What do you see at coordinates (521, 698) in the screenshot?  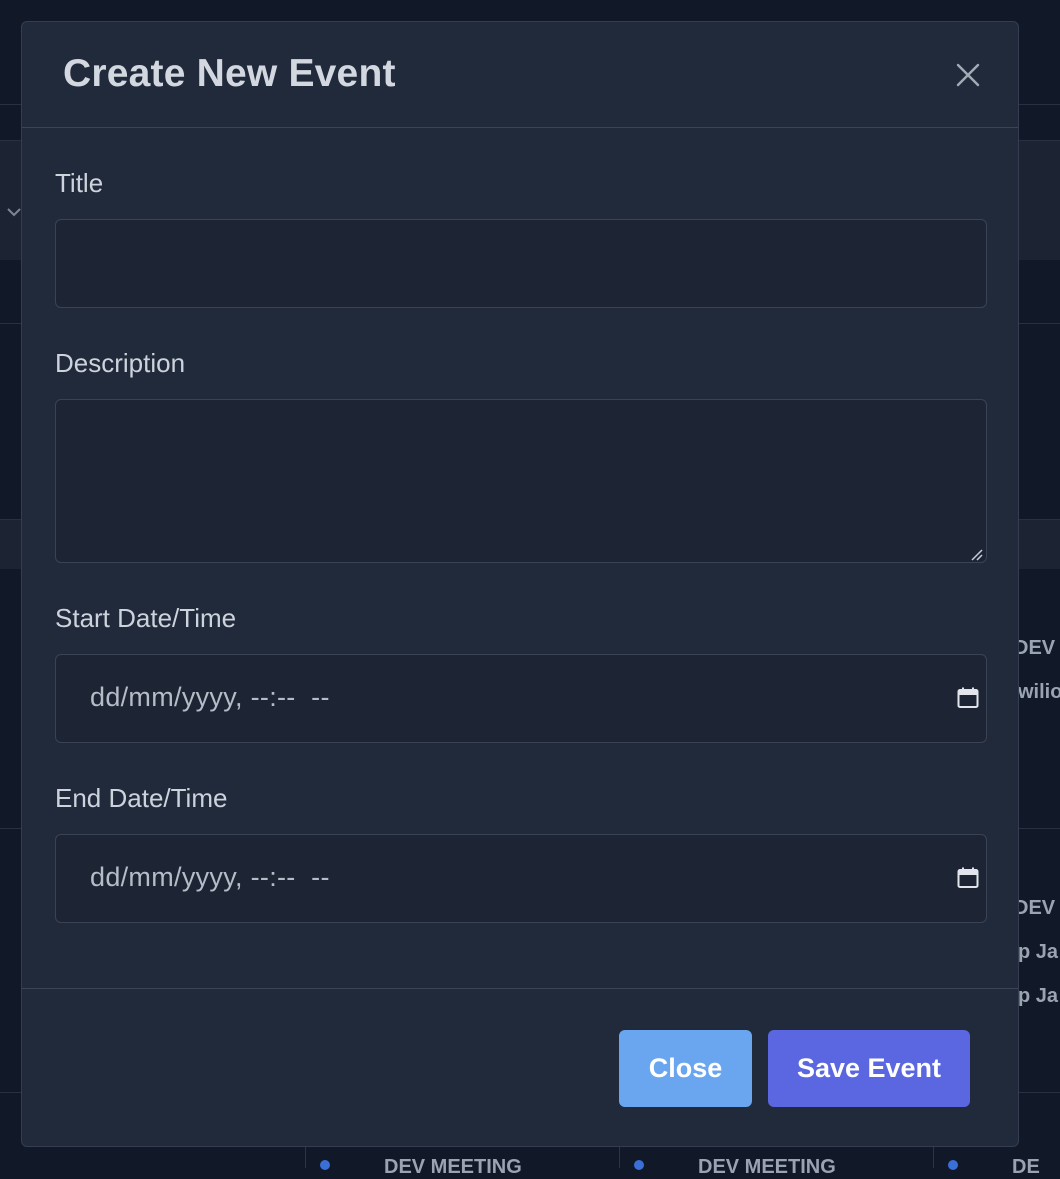 I see `start-datetime-input: dd/mm/yyyy, --:-- --` at bounding box center [521, 698].